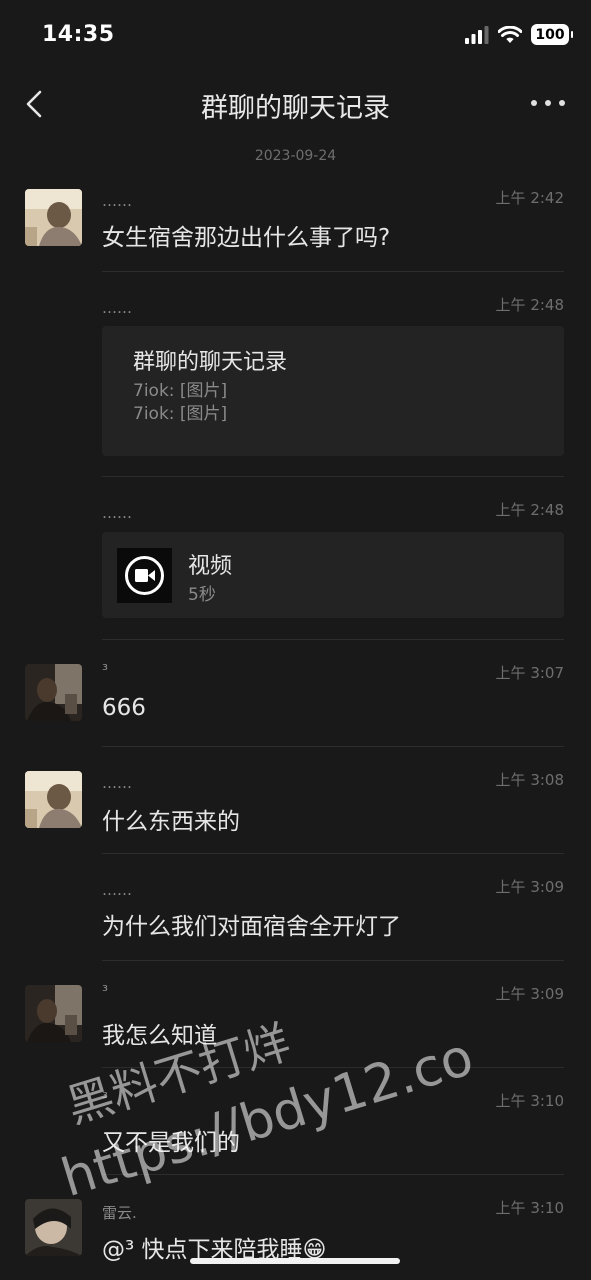  What do you see at coordinates (78, 34) in the screenshot?
I see `status-time: 14:35` at bounding box center [78, 34].